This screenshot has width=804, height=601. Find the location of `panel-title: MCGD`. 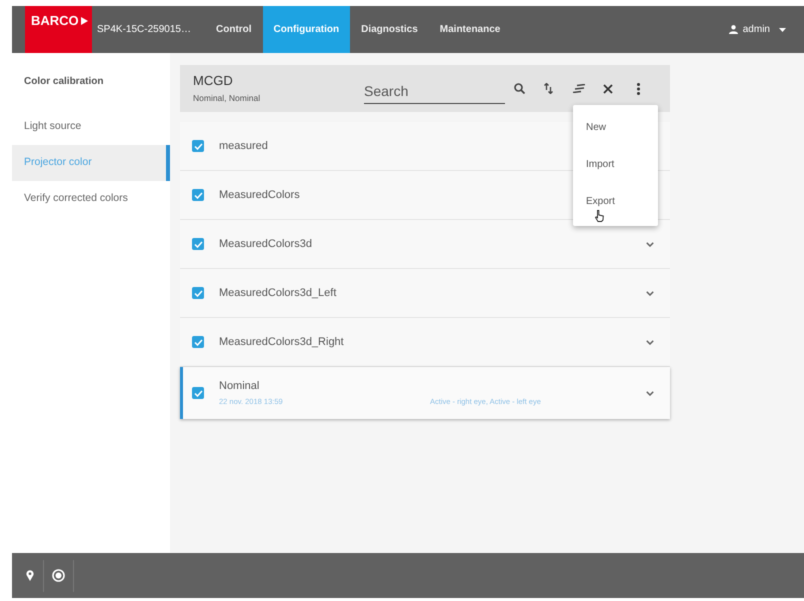

panel-title: MCGD is located at coordinates (213, 80).